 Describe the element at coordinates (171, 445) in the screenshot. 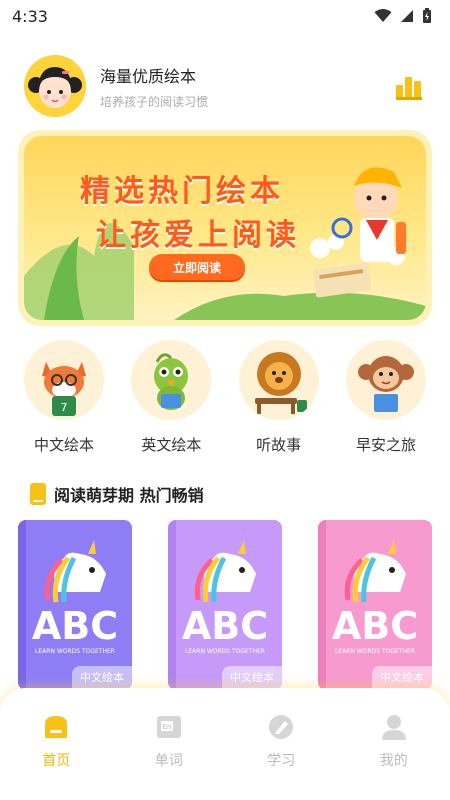

I see `category-label: 英文绘本` at that location.